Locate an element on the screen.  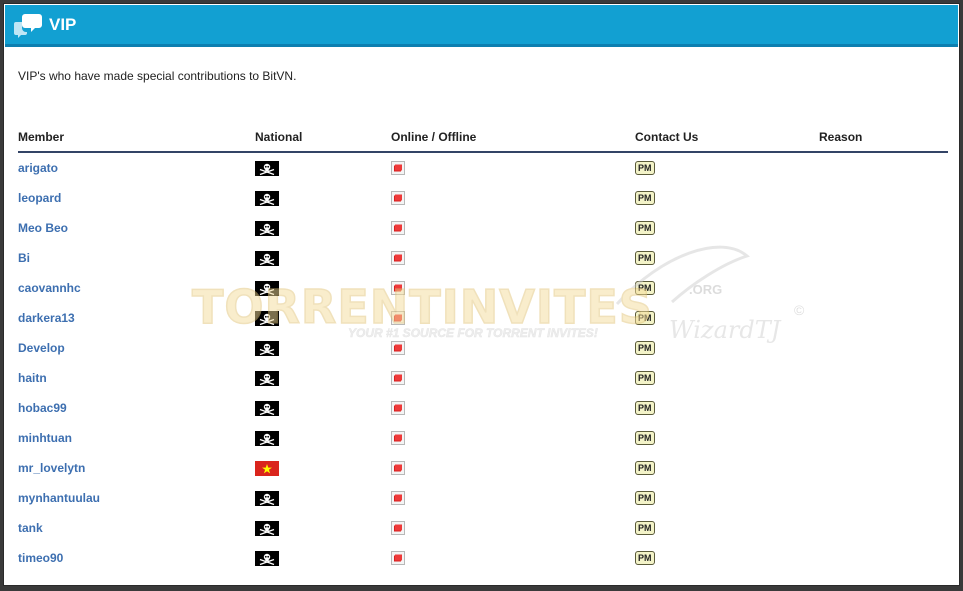
column-header-reason: Reason is located at coordinates (883, 137).